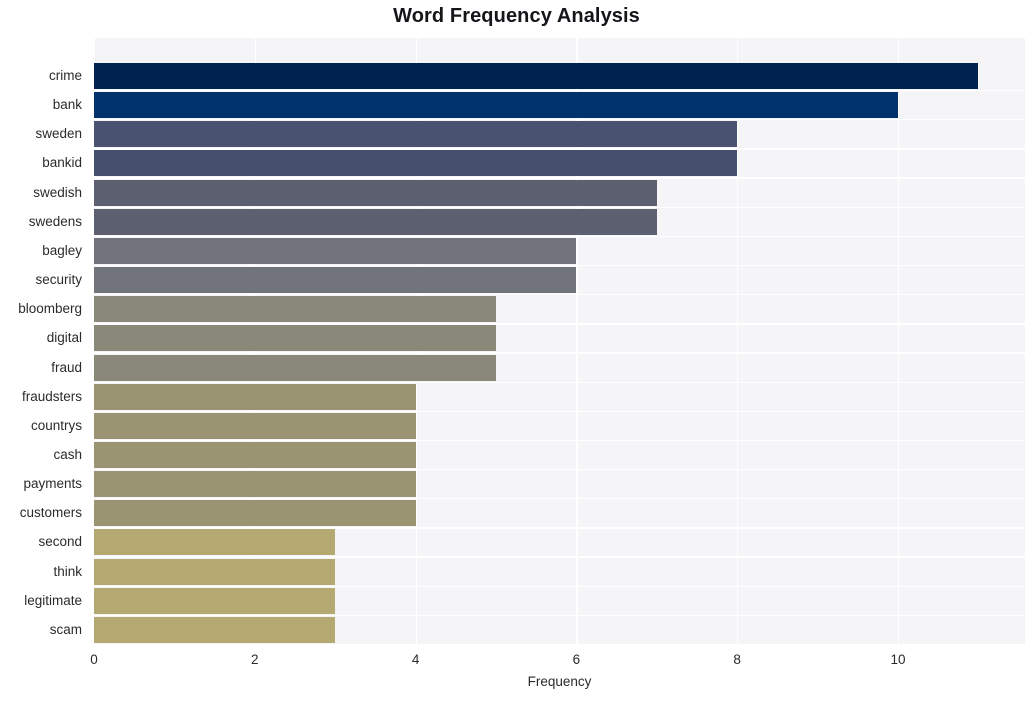 The width and height of the screenshot is (1033, 701). I want to click on bar-scam, so click(215, 629).